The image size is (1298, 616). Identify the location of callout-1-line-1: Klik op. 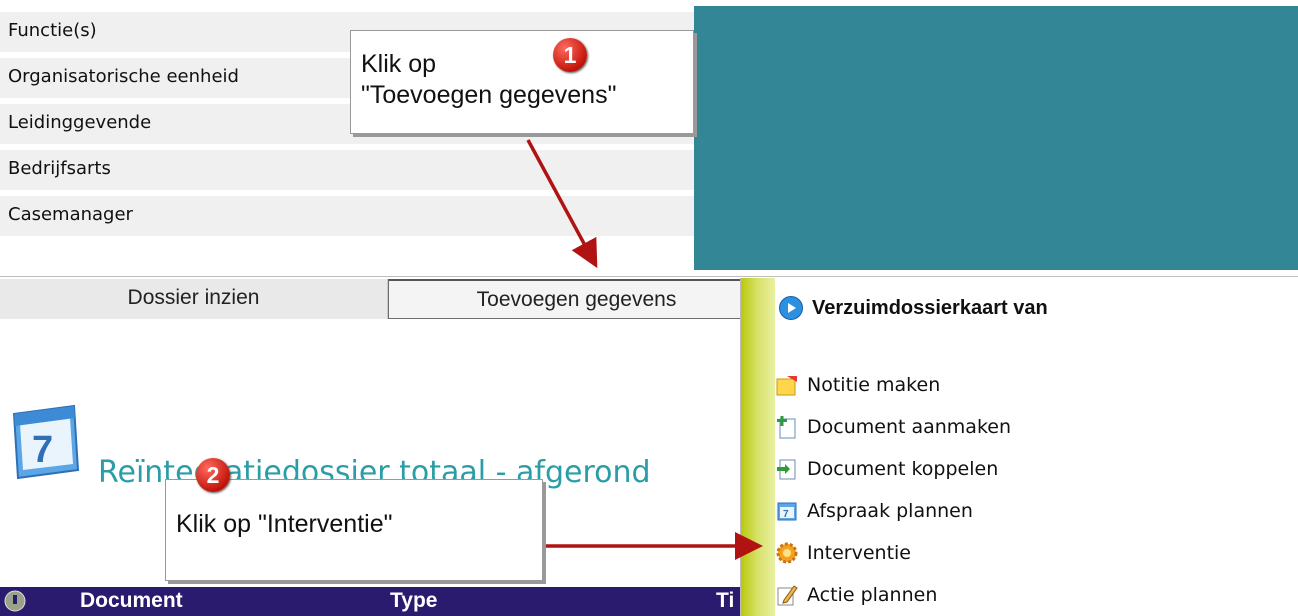
(399, 64).